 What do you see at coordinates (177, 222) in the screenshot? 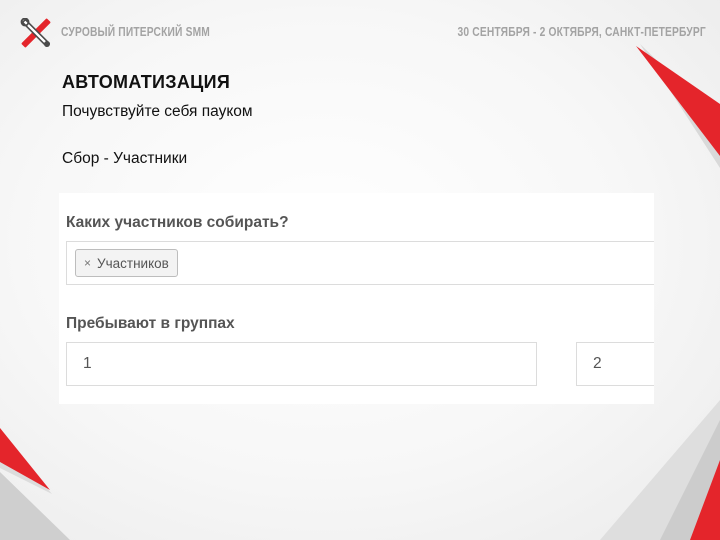
I see `collect-members-label: Каких участников собирать?` at bounding box center [177, 222].